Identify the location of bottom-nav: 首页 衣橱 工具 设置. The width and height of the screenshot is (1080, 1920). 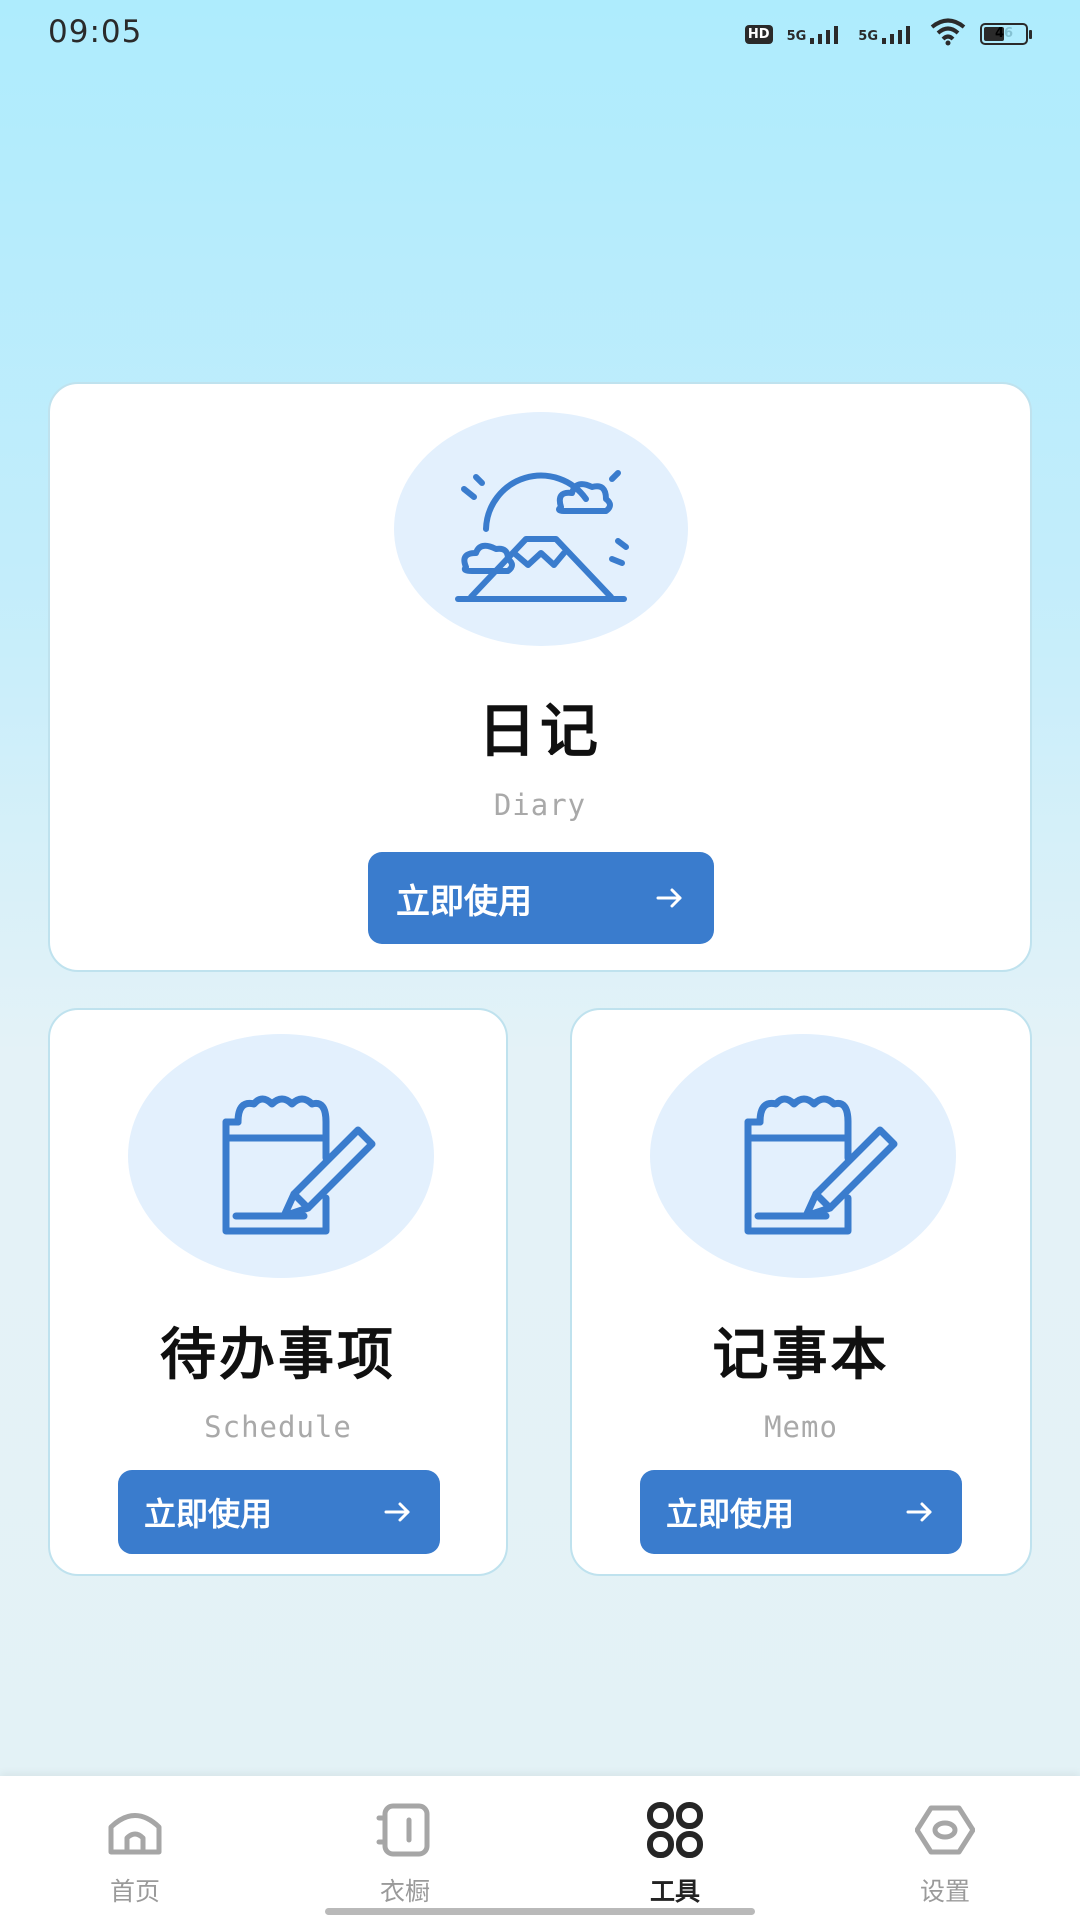
(540, 1848).